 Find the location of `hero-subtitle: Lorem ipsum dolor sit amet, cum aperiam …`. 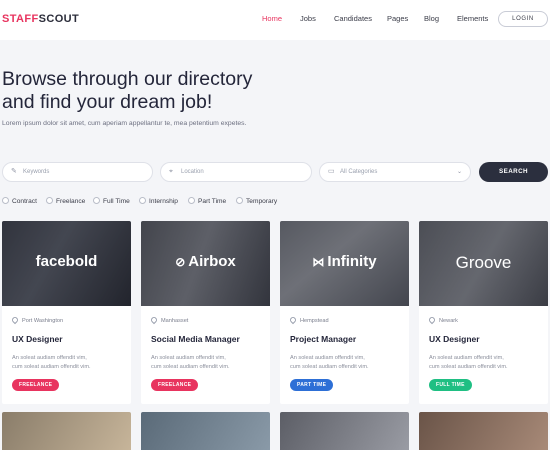

hero-subtitle: Lorem ipsum dolor sit amet, cum aperiam … is located at coordinates (124, 123).